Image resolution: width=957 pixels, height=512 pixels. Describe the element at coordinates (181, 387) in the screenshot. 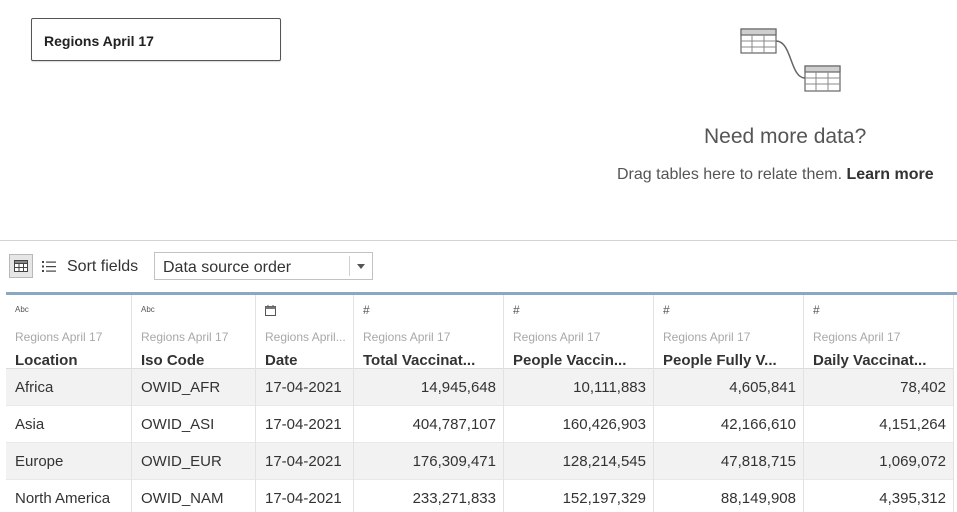

I see `cell-value: OWID_AFR` at that location.